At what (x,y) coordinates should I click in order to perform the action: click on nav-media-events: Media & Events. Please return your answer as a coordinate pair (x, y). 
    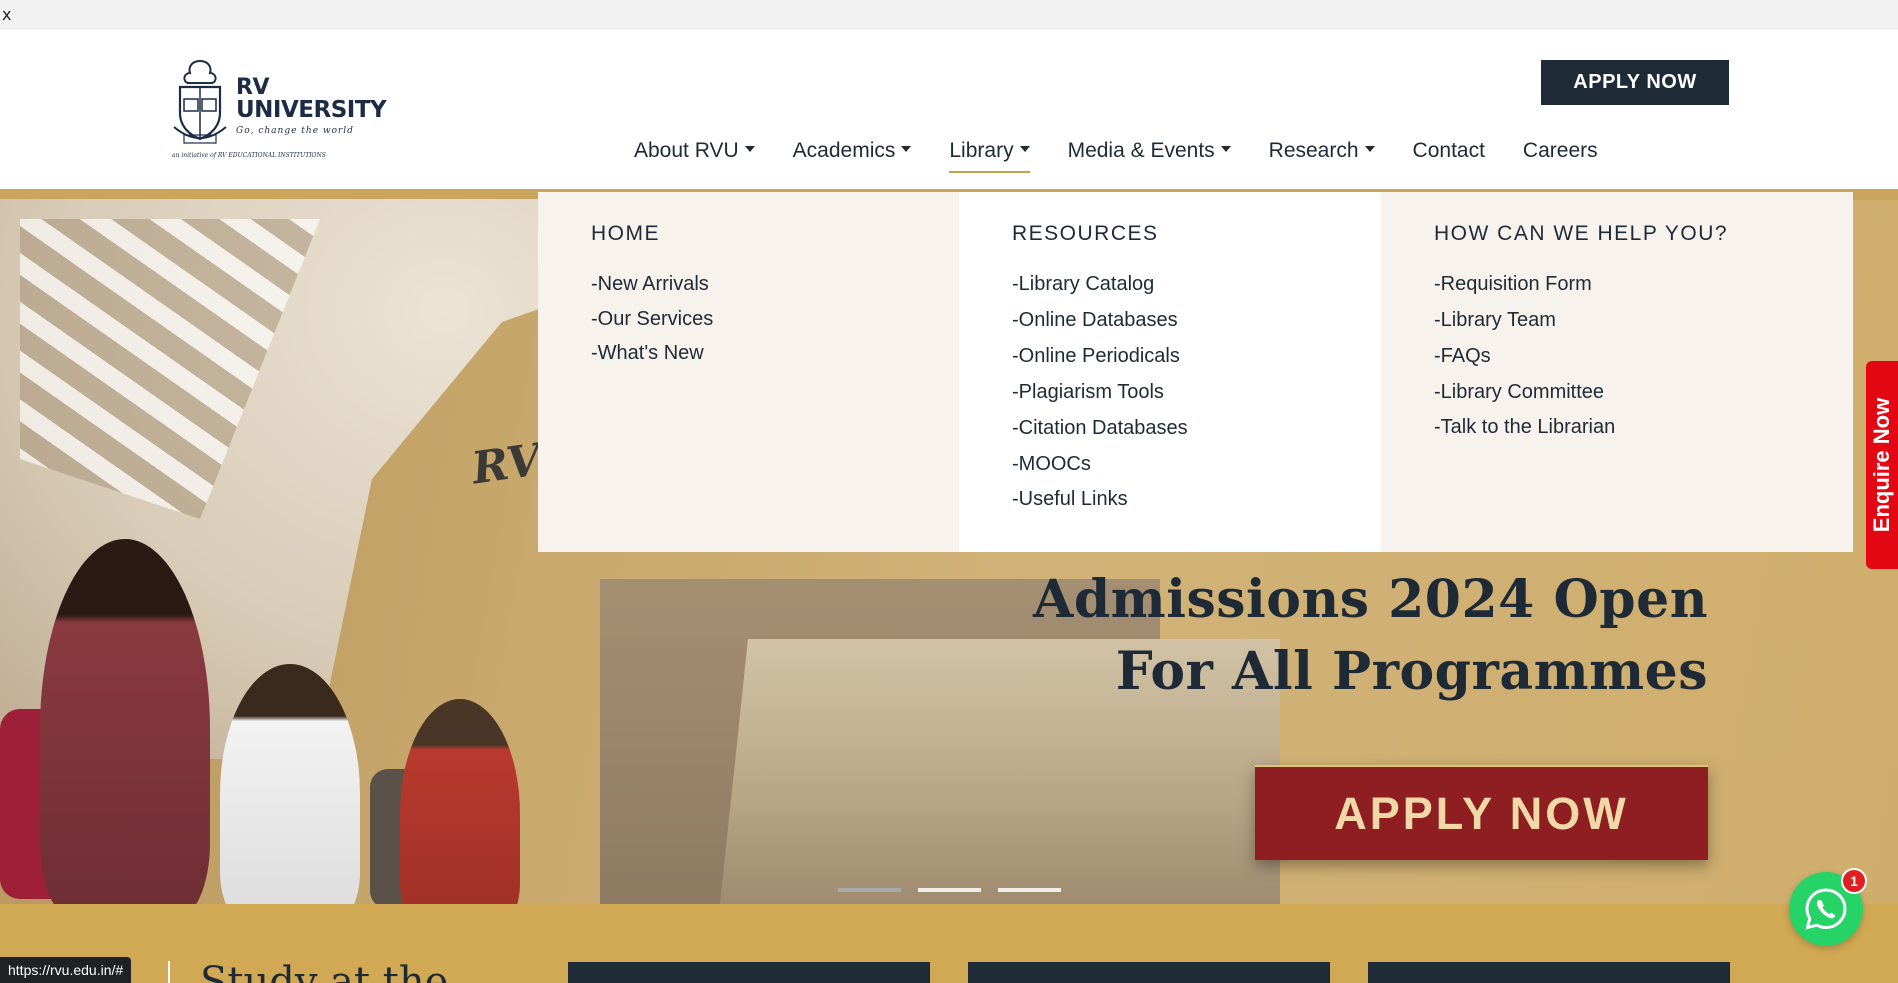
    Looking at the image, I should click on (1149, 156).